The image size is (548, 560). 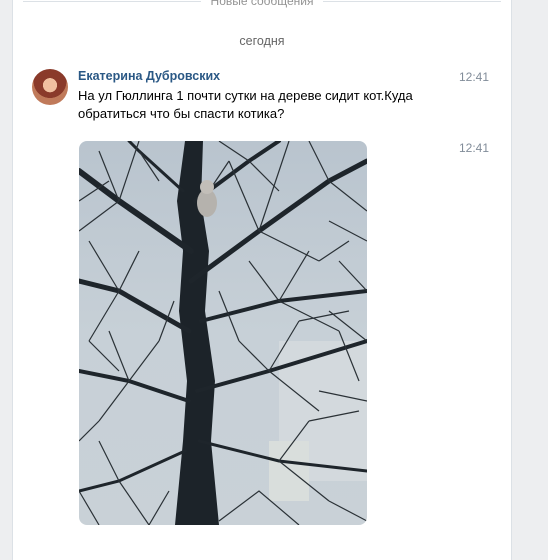 I want to click on new-messages-divider: Новые сообщения, so click(x=262, y=4).